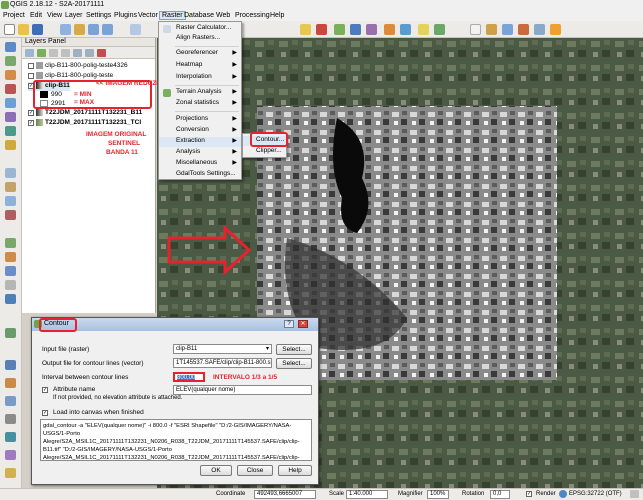 This screenshot has width=643, height=500. Describe the element at coordinates (53, 53) in the screenshot. I see `filter-legend-icon` at that location.